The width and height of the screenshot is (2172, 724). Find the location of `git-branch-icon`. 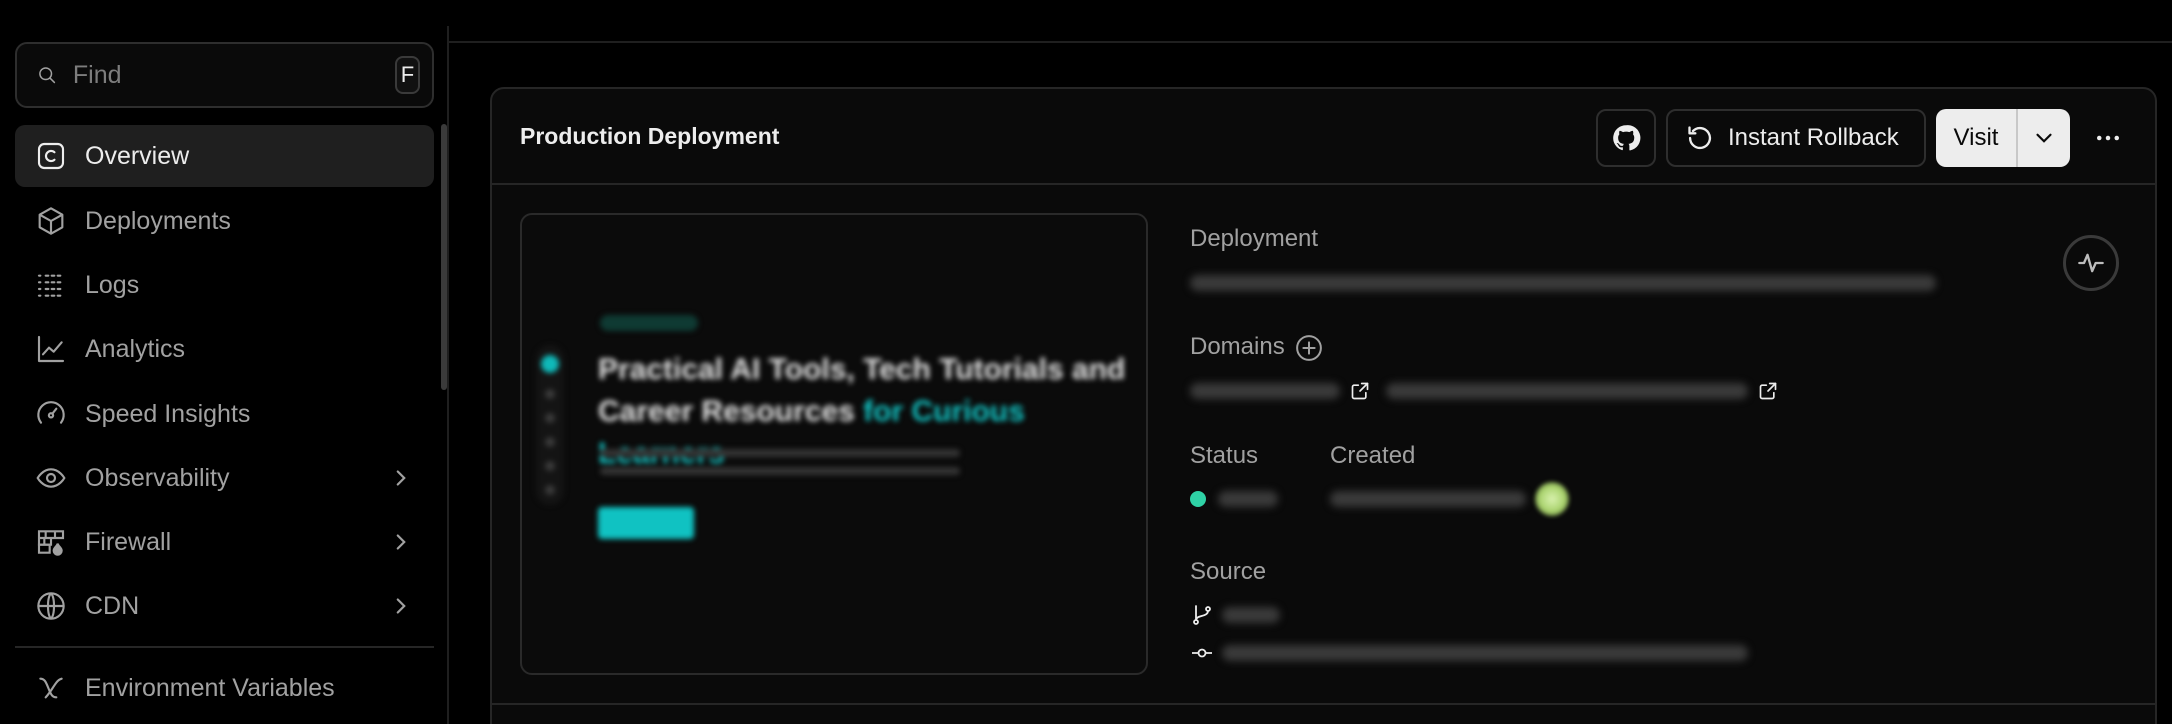

git-branch-icon is located at coordinates (1202, 615).